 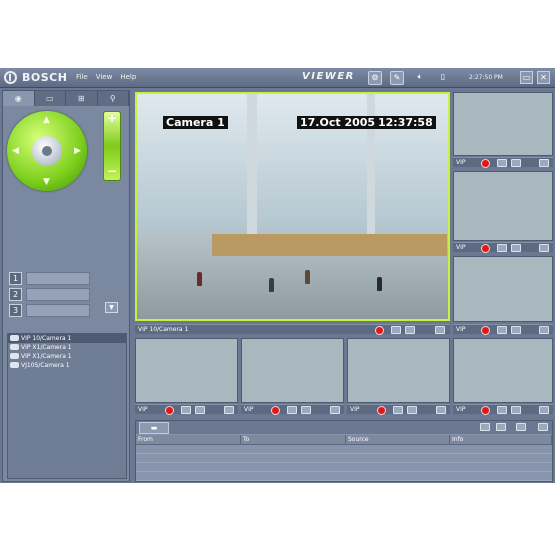 What do you see at coordinates (501, 427) in the screenshot?
I see `export-icon` at bounding box center [501, 427].